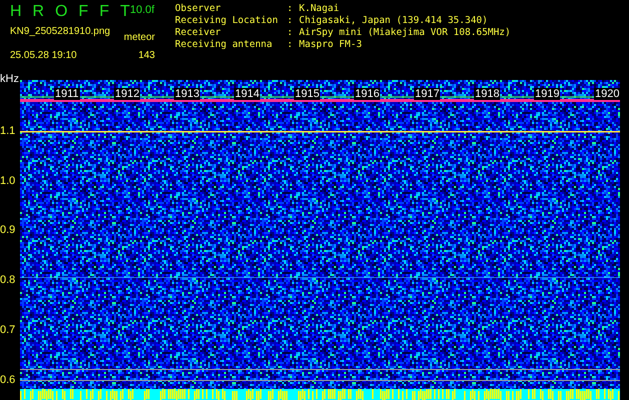  What do you see at coordinates (8, 230) in the screenshot?
I see `axis-tick-label: 0.9` at bounding box center [8, 230].